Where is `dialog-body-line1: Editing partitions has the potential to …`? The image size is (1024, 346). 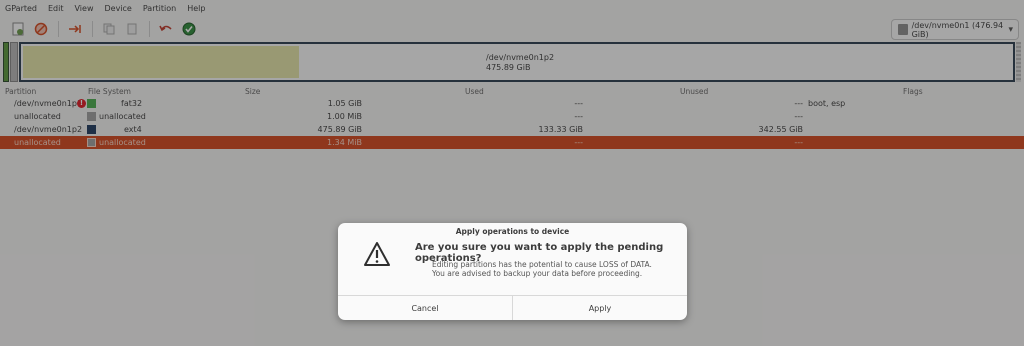 dialog-body-line1: Editing partitions has the potential to … is located at coordinates (542, 264).